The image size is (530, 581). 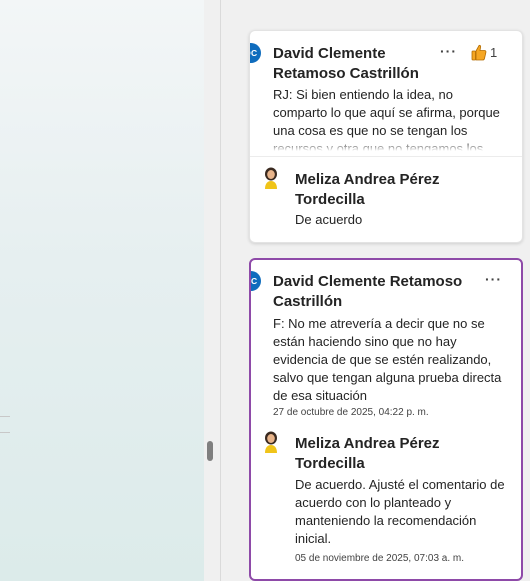 I want to click on like-button: 1, so click(x=484, y=52).